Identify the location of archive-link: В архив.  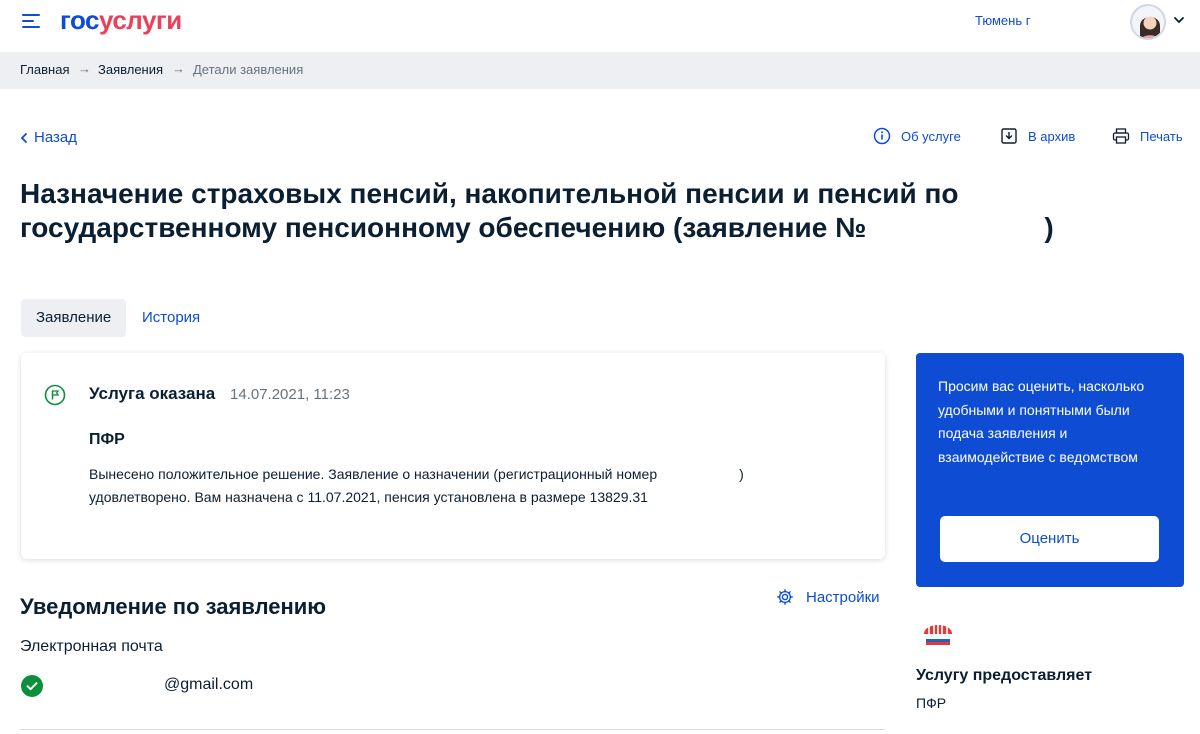
(1037, 136).